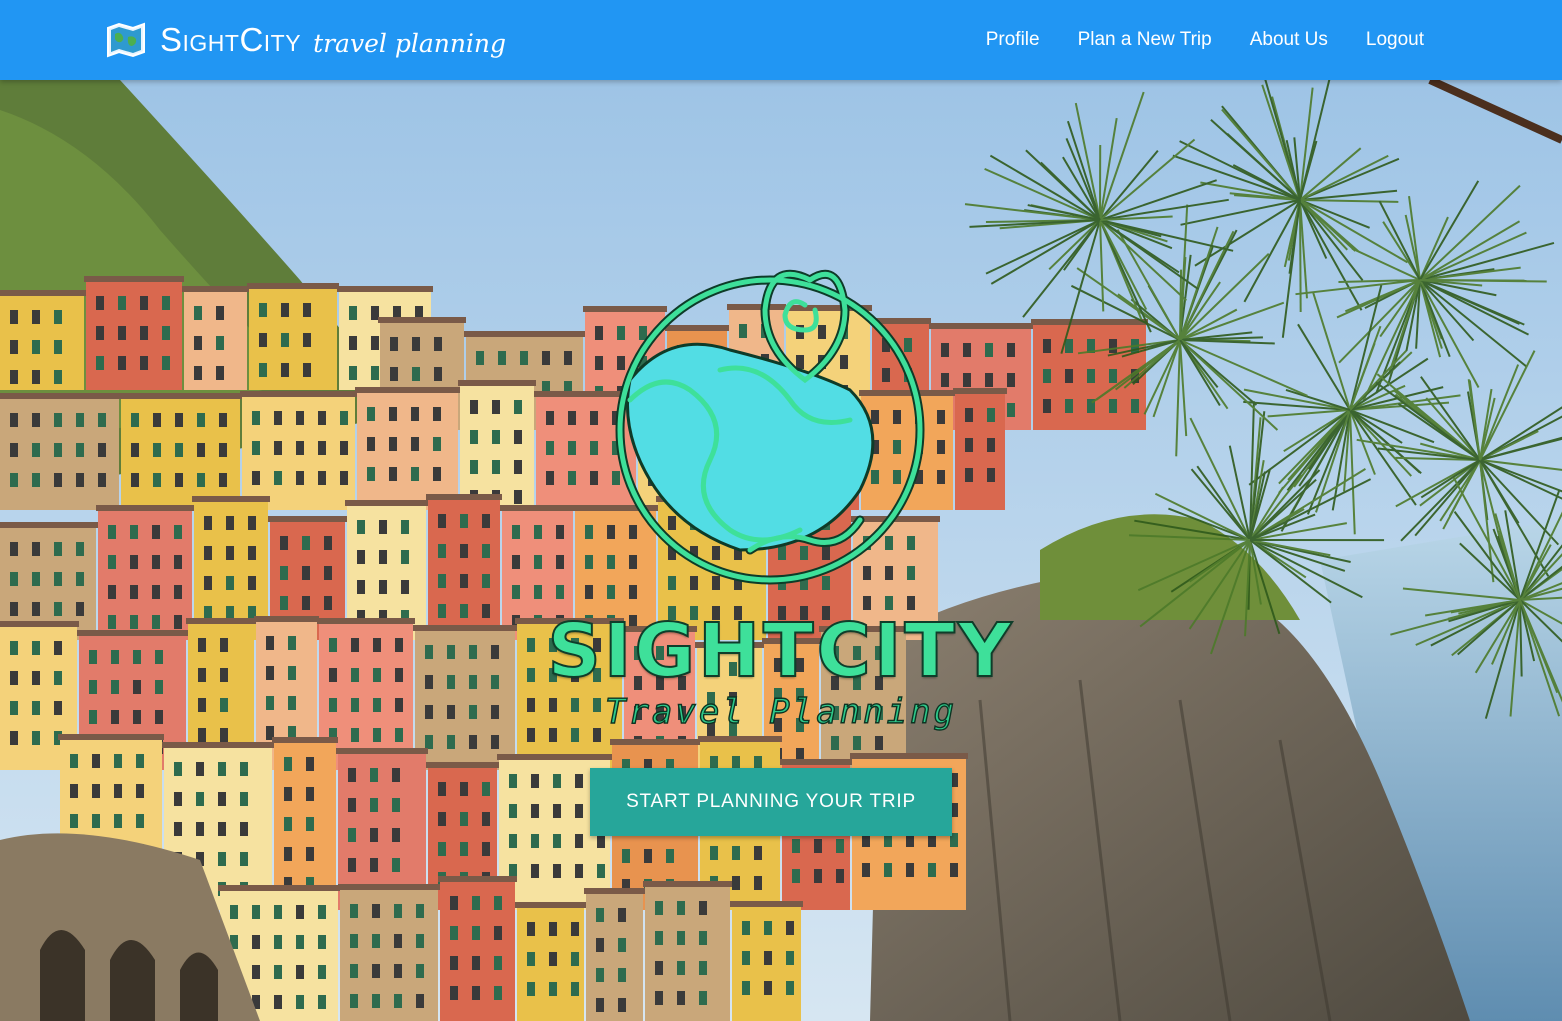 This screenshot has width=1562, height=1021. Describe the element at coordinates (771, 802) in the screenshot. I see `start-planning-button: START PLANNING YOUR TRIP` at that location.